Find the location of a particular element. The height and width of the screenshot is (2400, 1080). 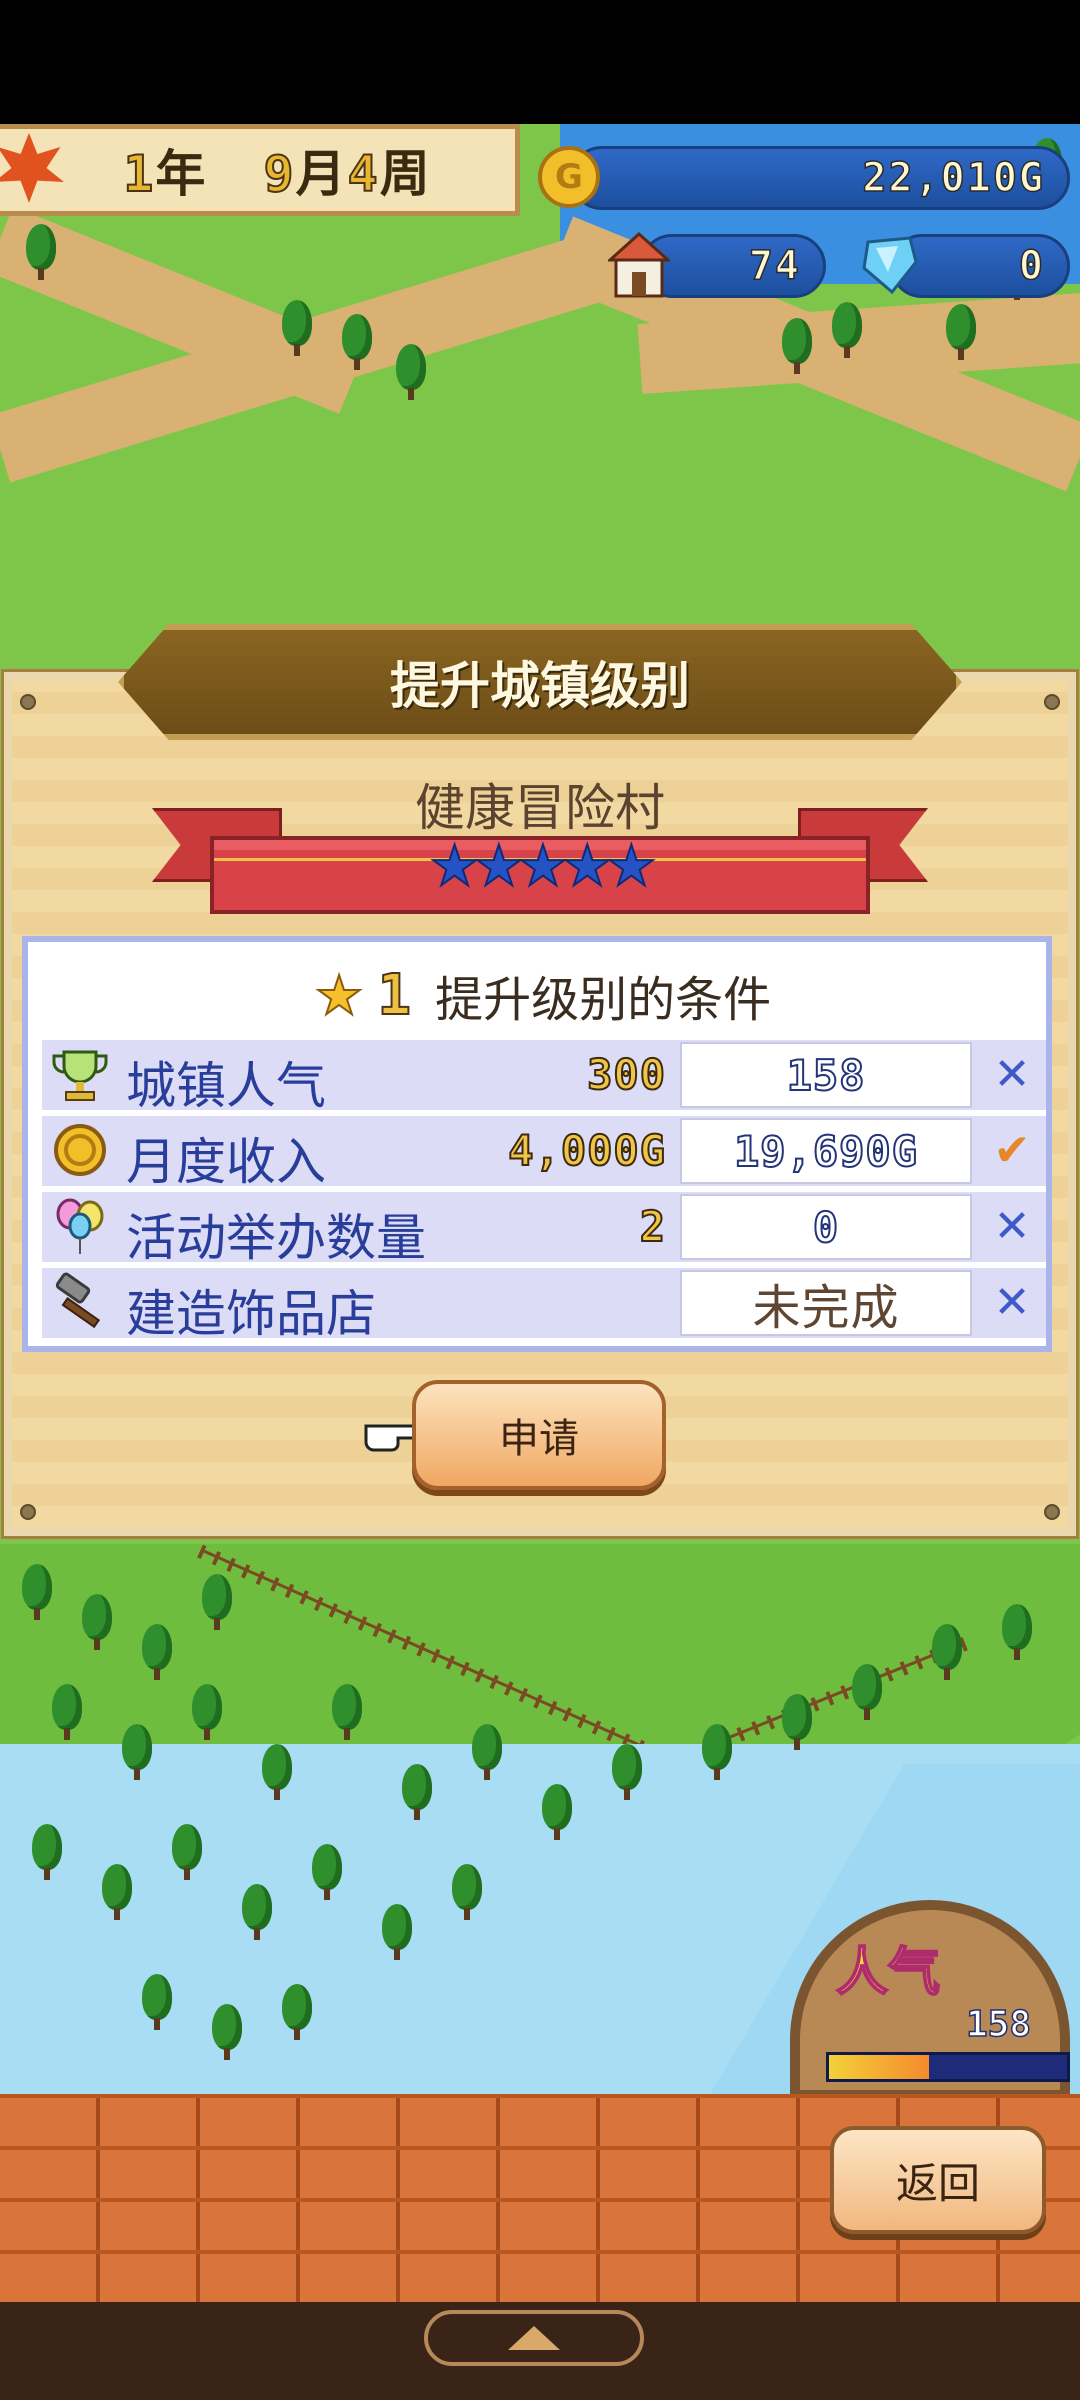

autumn-leaf-icon is located at coordinates (32, 168).